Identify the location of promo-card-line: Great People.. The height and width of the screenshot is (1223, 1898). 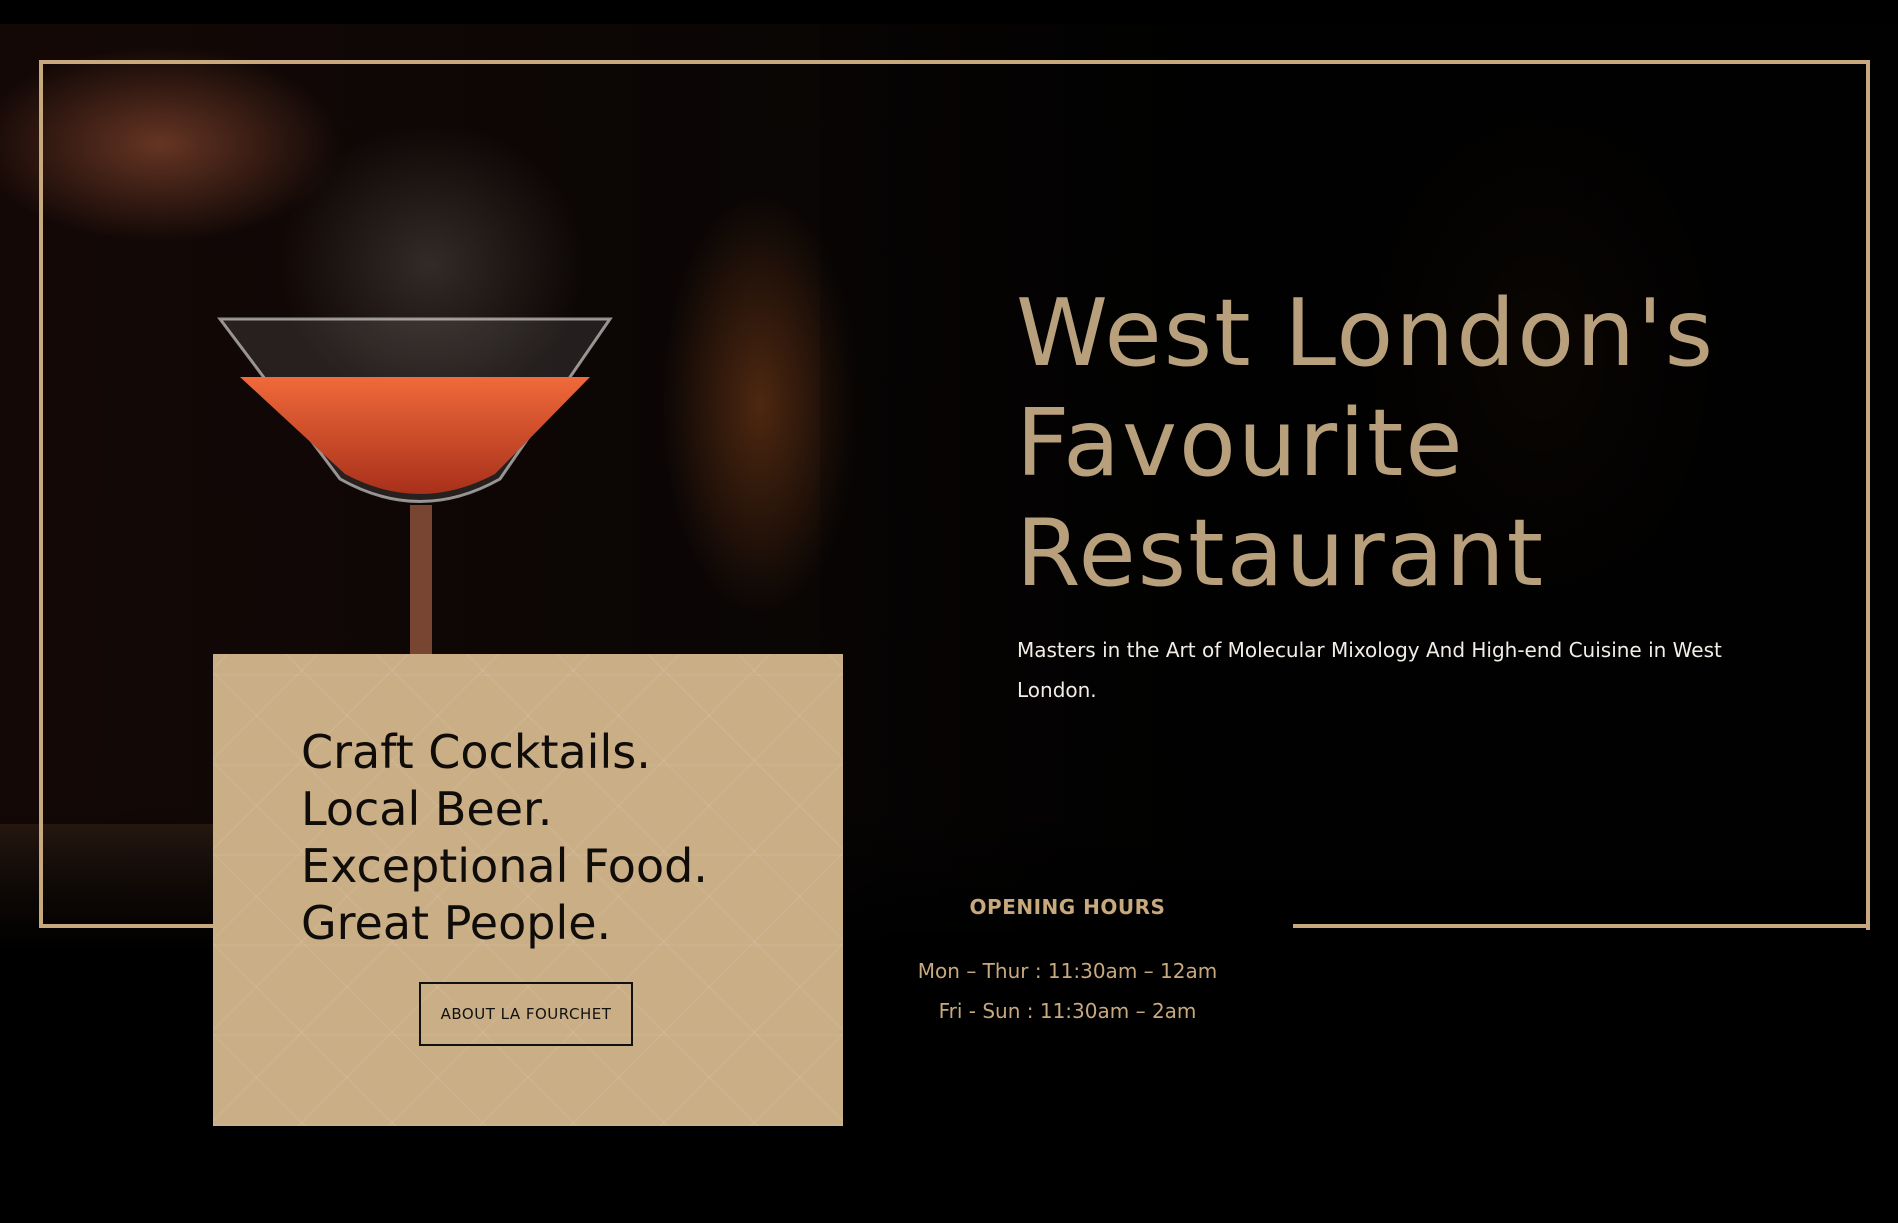
(456, 923).